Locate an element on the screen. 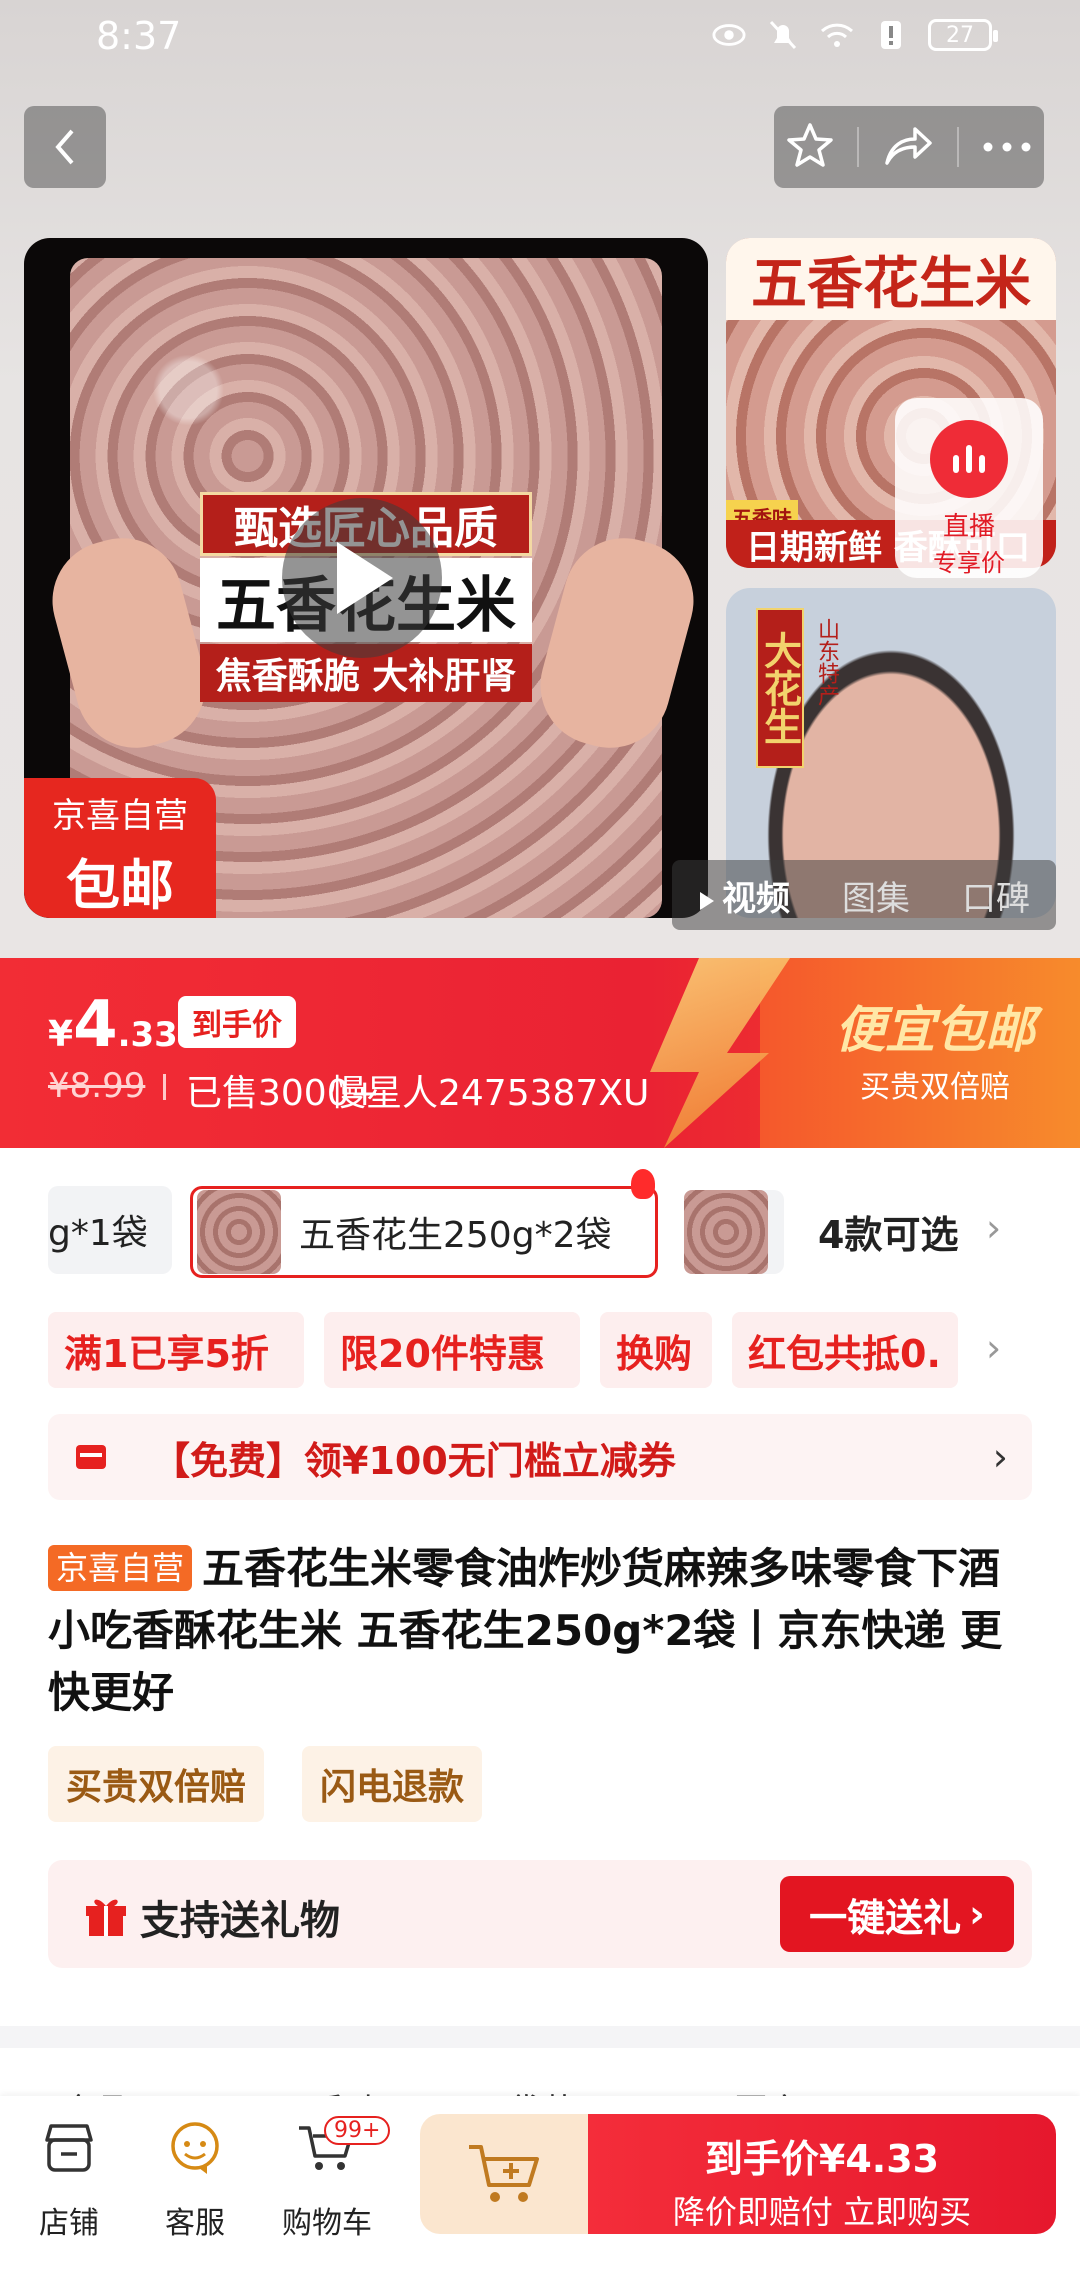 Image resolution: width=1080 pixels, height=2280 pixels. card-icon is located at coordinates (91, 1457).